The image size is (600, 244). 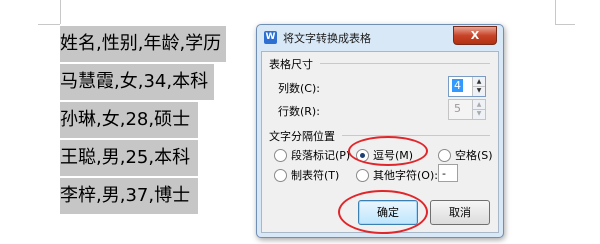 I want to click on doc-line: 王聪,男,25,本科, so click(x=129, y=158).